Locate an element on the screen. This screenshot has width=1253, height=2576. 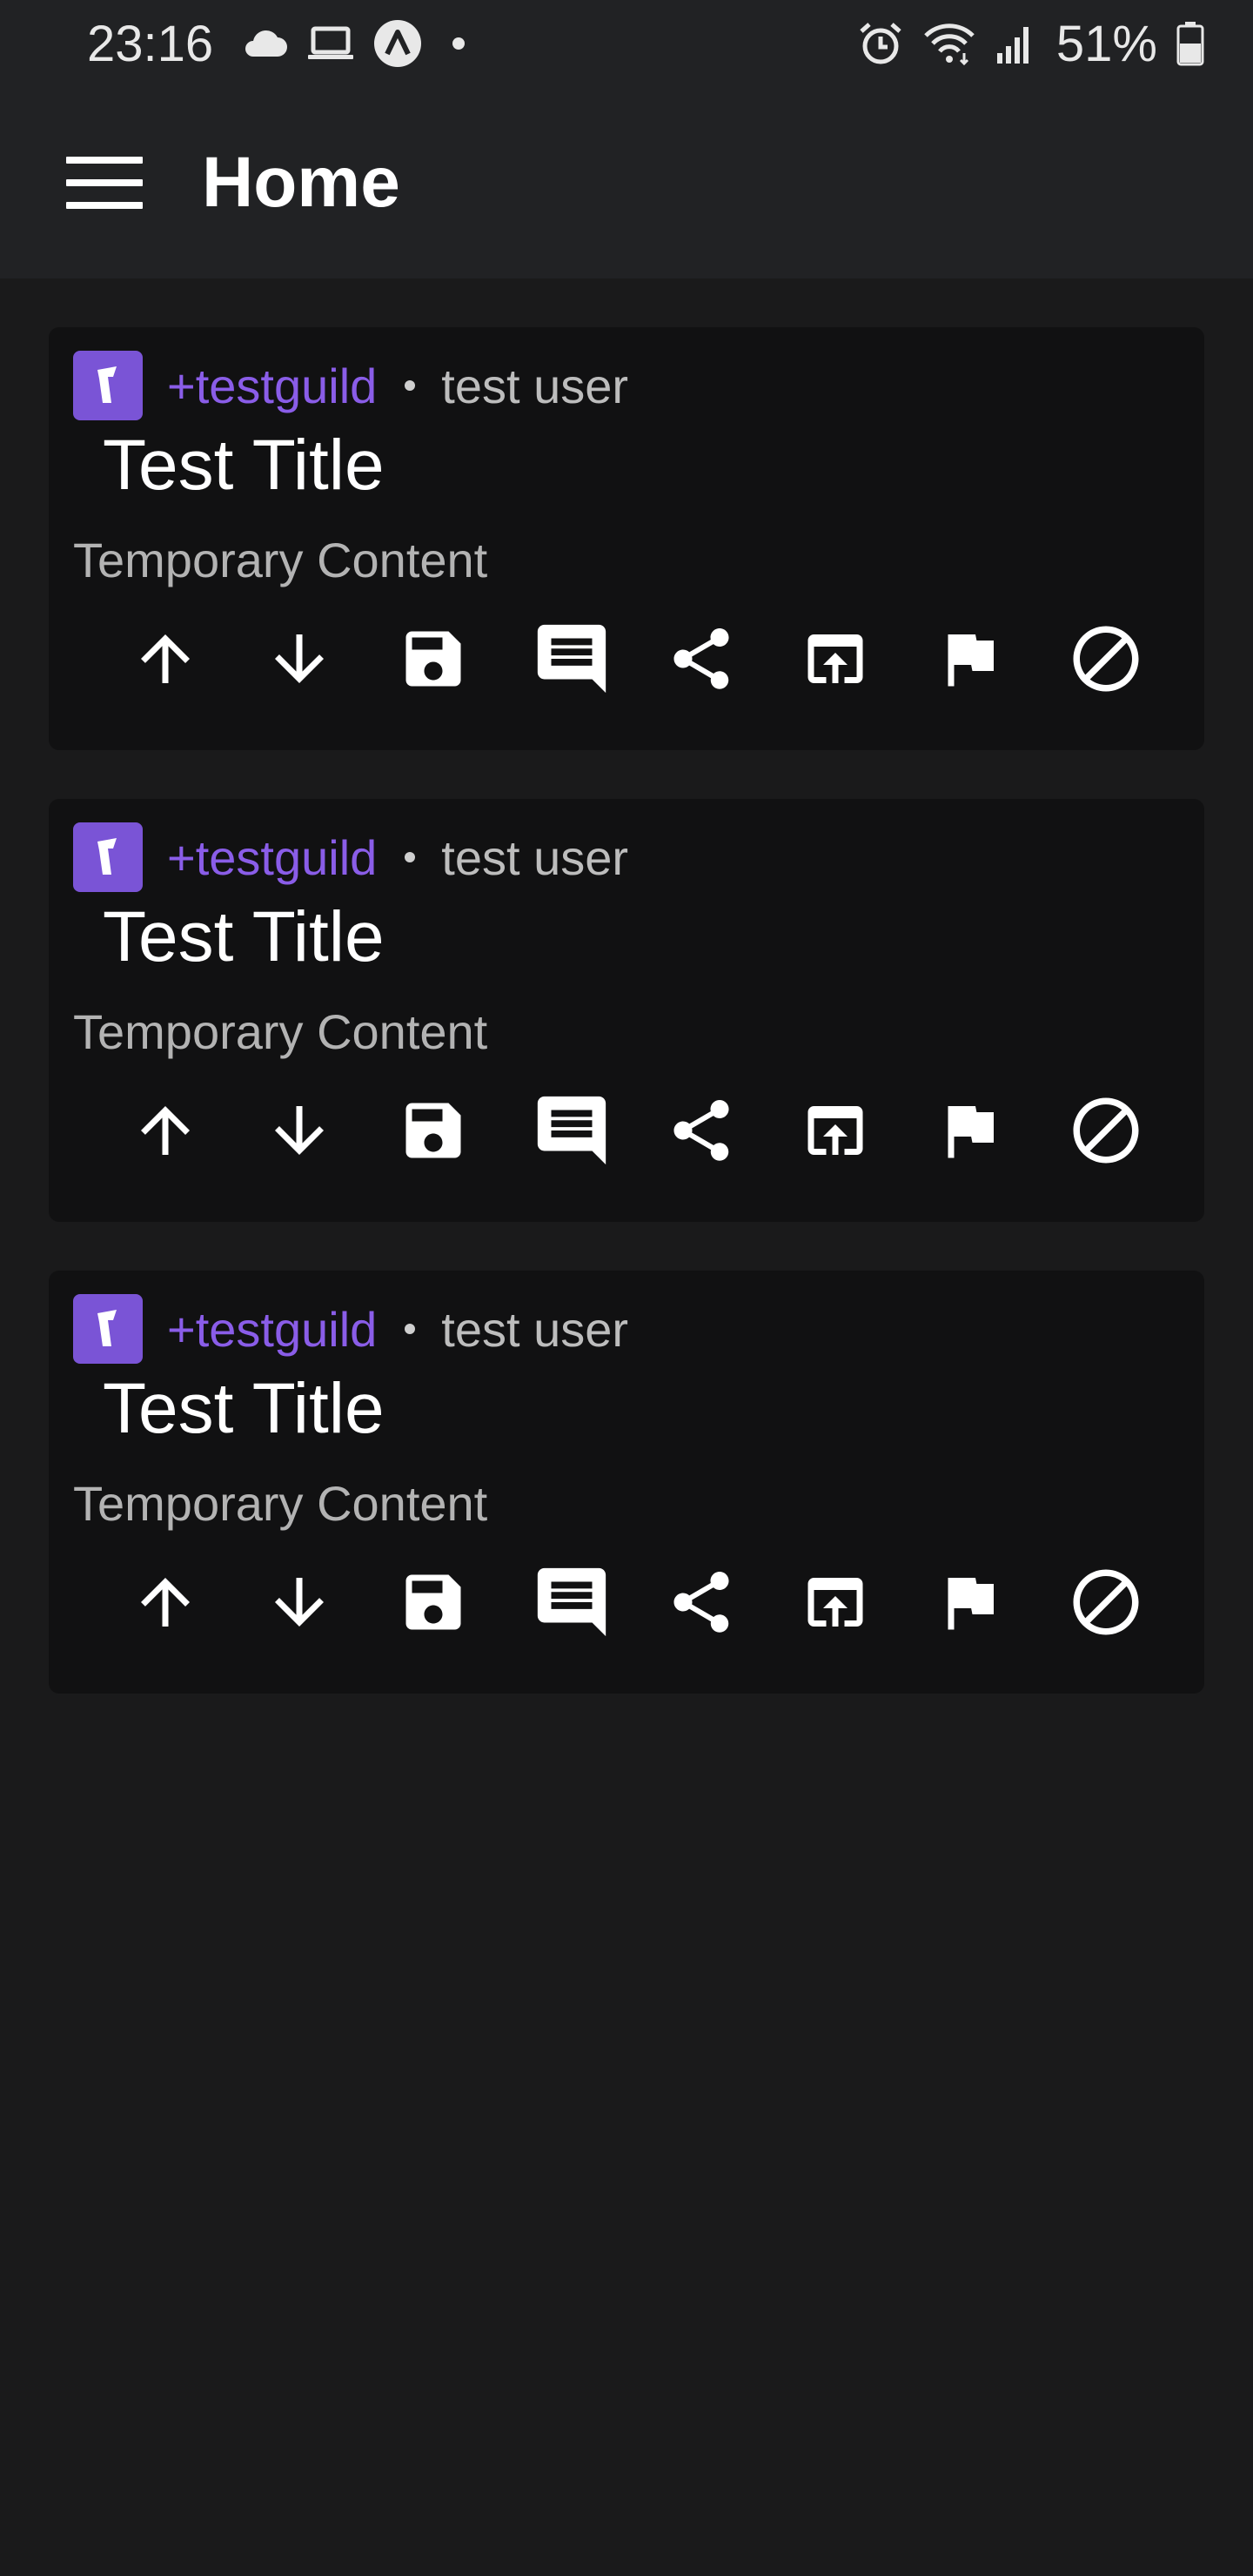
battery-icon is located at coordinates (1190, 43).